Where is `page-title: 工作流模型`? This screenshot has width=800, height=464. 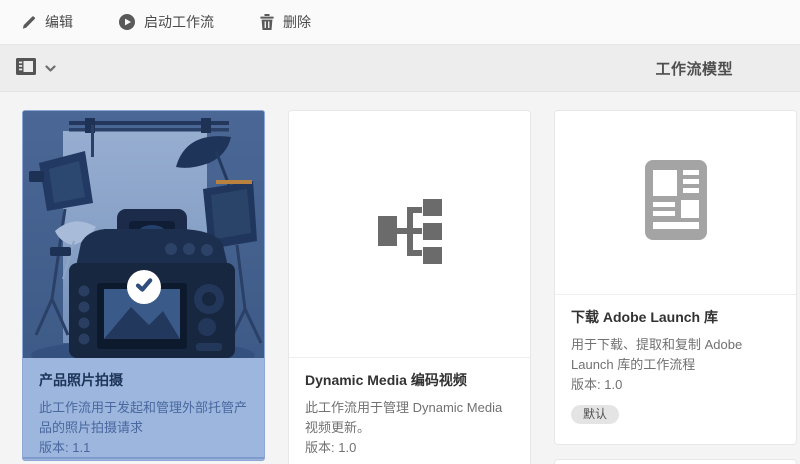 page-title: 工作流模型 is located at coordinates (694, 69).